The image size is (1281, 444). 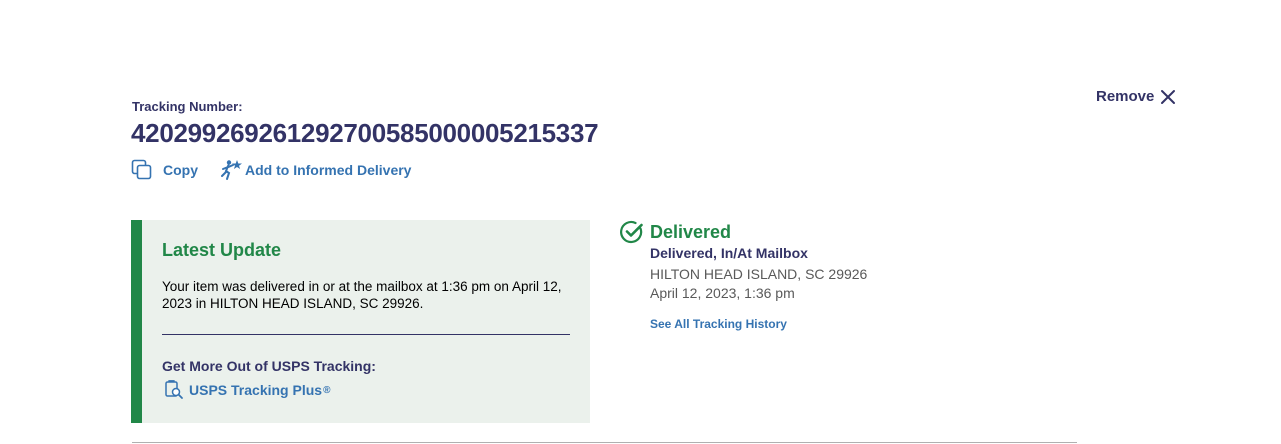 What do you see at coordinates (718, 324) in the screenshot?
I see `see-all-tracking-history-link: See All Tracking History` at bounding box center [718, 324].